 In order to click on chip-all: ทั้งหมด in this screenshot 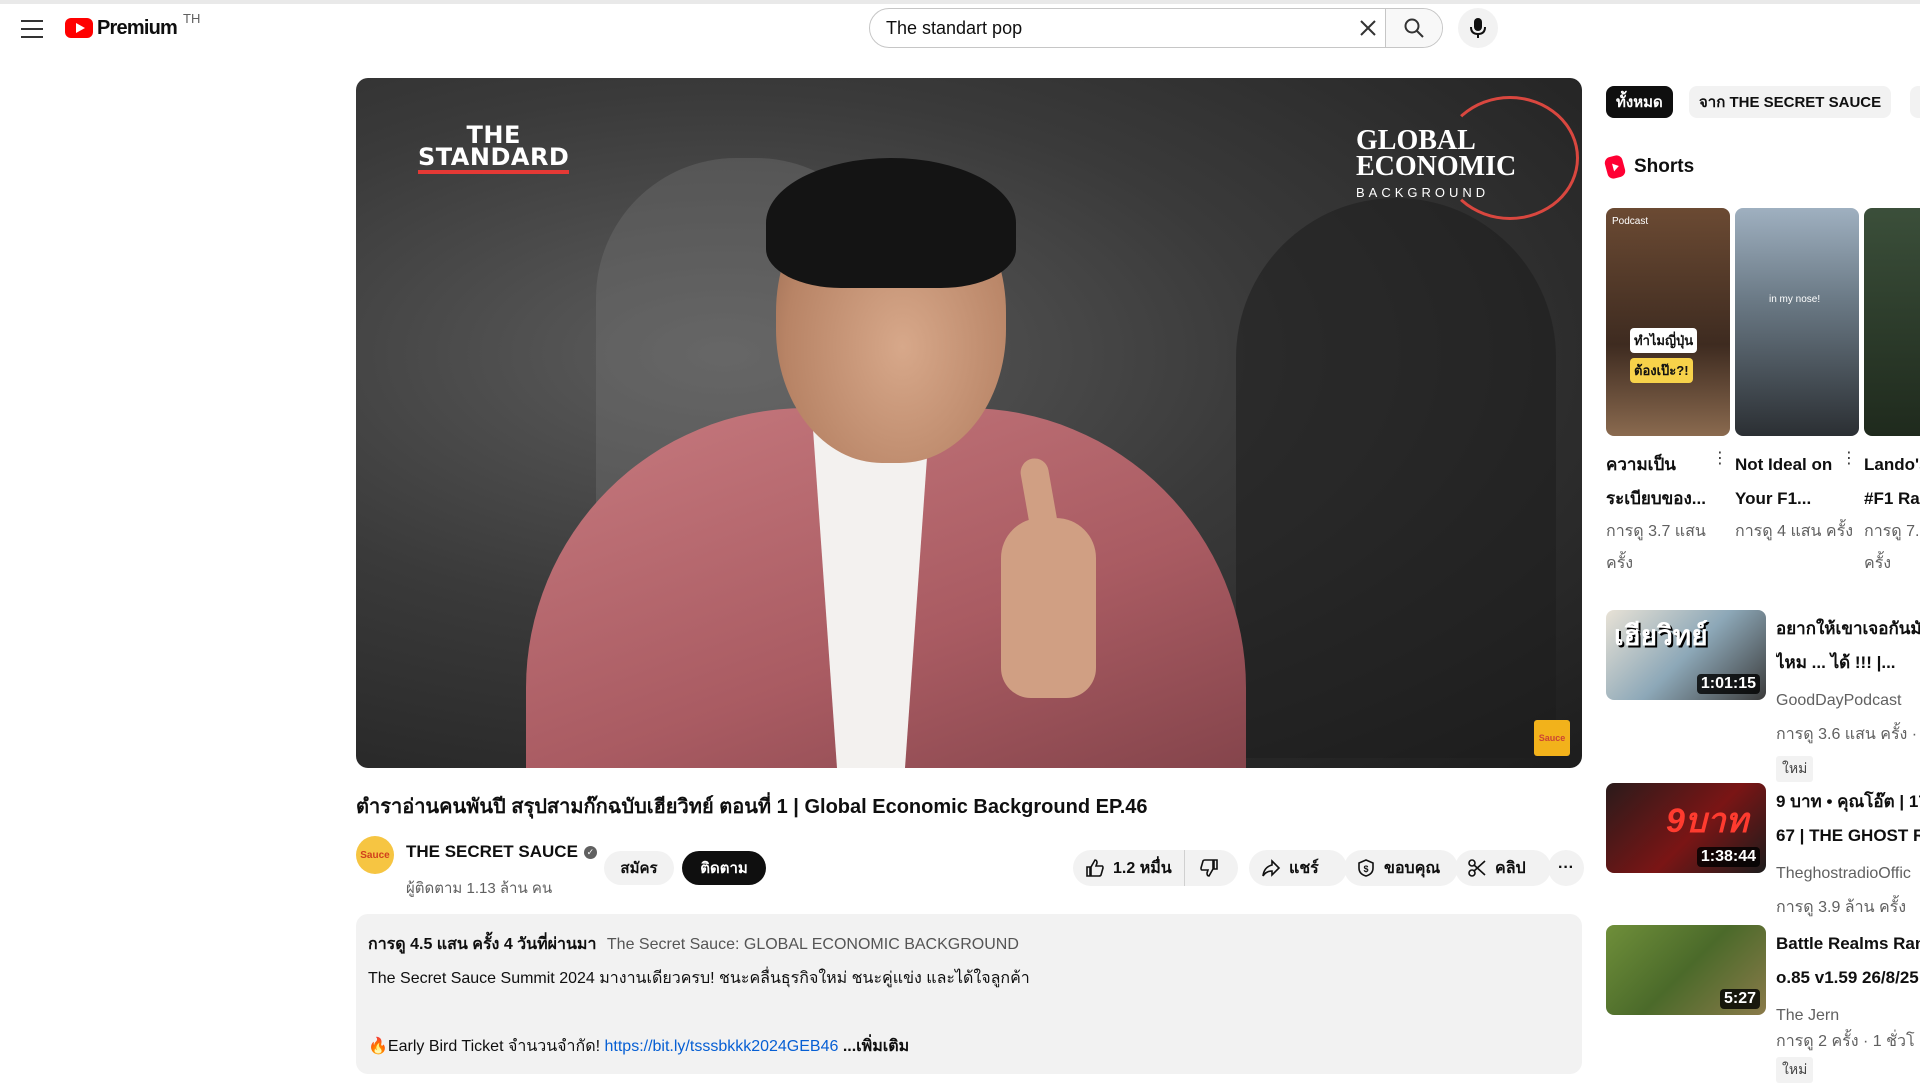, I will do `click(1639, 102)`.